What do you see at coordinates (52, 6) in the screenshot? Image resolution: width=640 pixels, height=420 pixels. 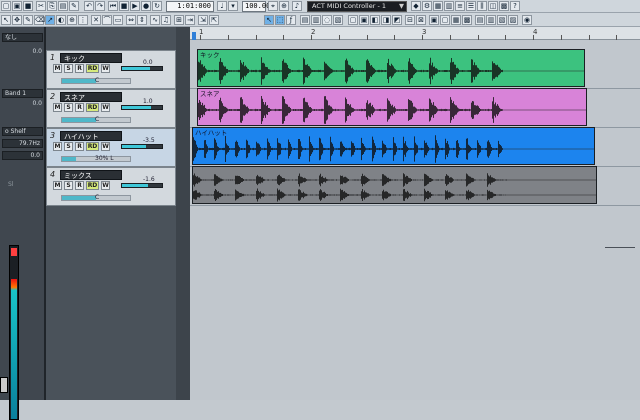 I see `copy-icon: ⎘` at bounding box center [52, 6].